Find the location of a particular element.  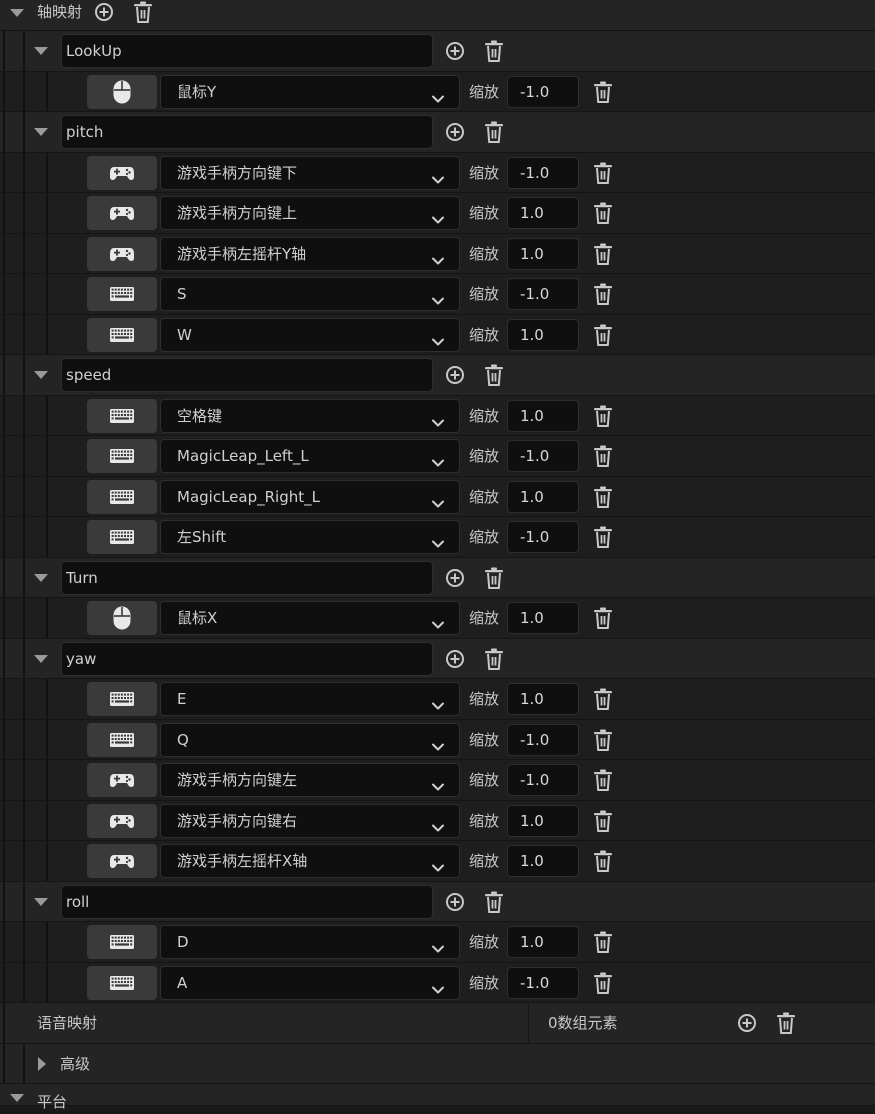

axis-name-input: roll is located at coordinates (247, 901).